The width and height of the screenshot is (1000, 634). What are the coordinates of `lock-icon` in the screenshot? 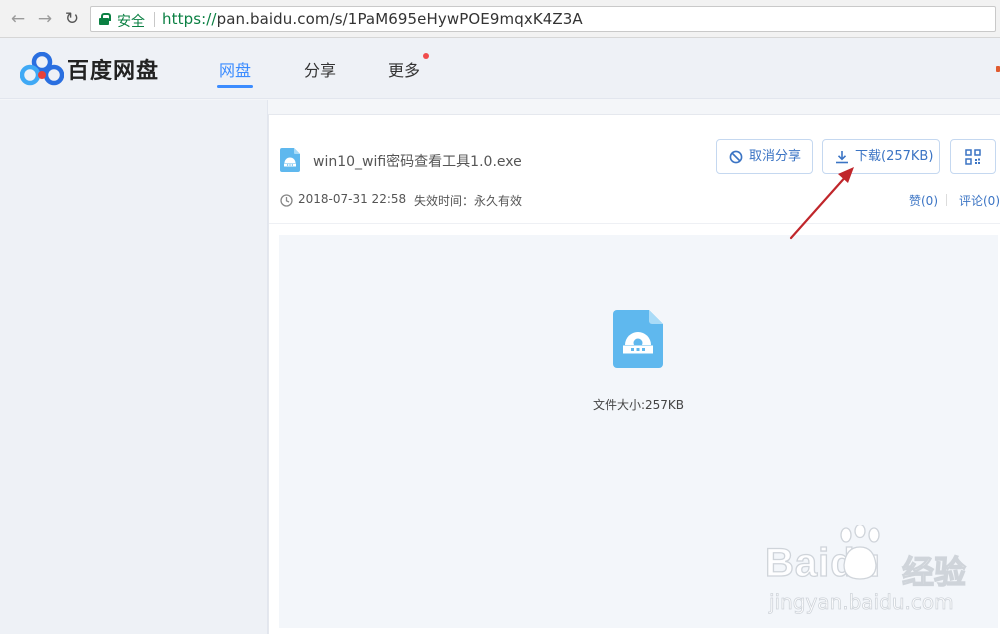 It's located at (105, 19).